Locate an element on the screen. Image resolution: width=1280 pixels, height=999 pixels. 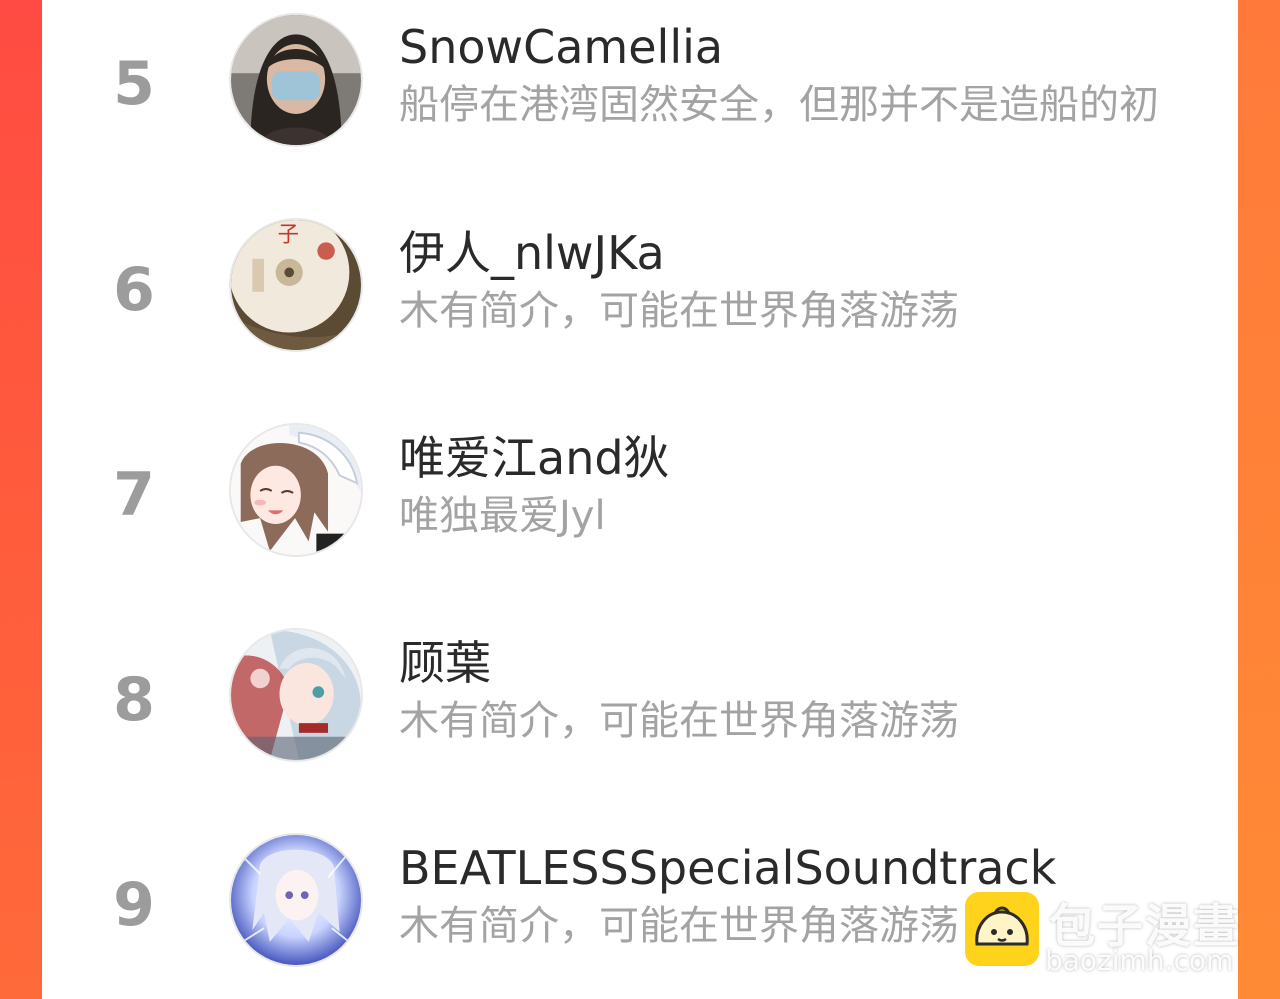
user-name: 伊人_nlwJKa is located at coordinates (532, 253).